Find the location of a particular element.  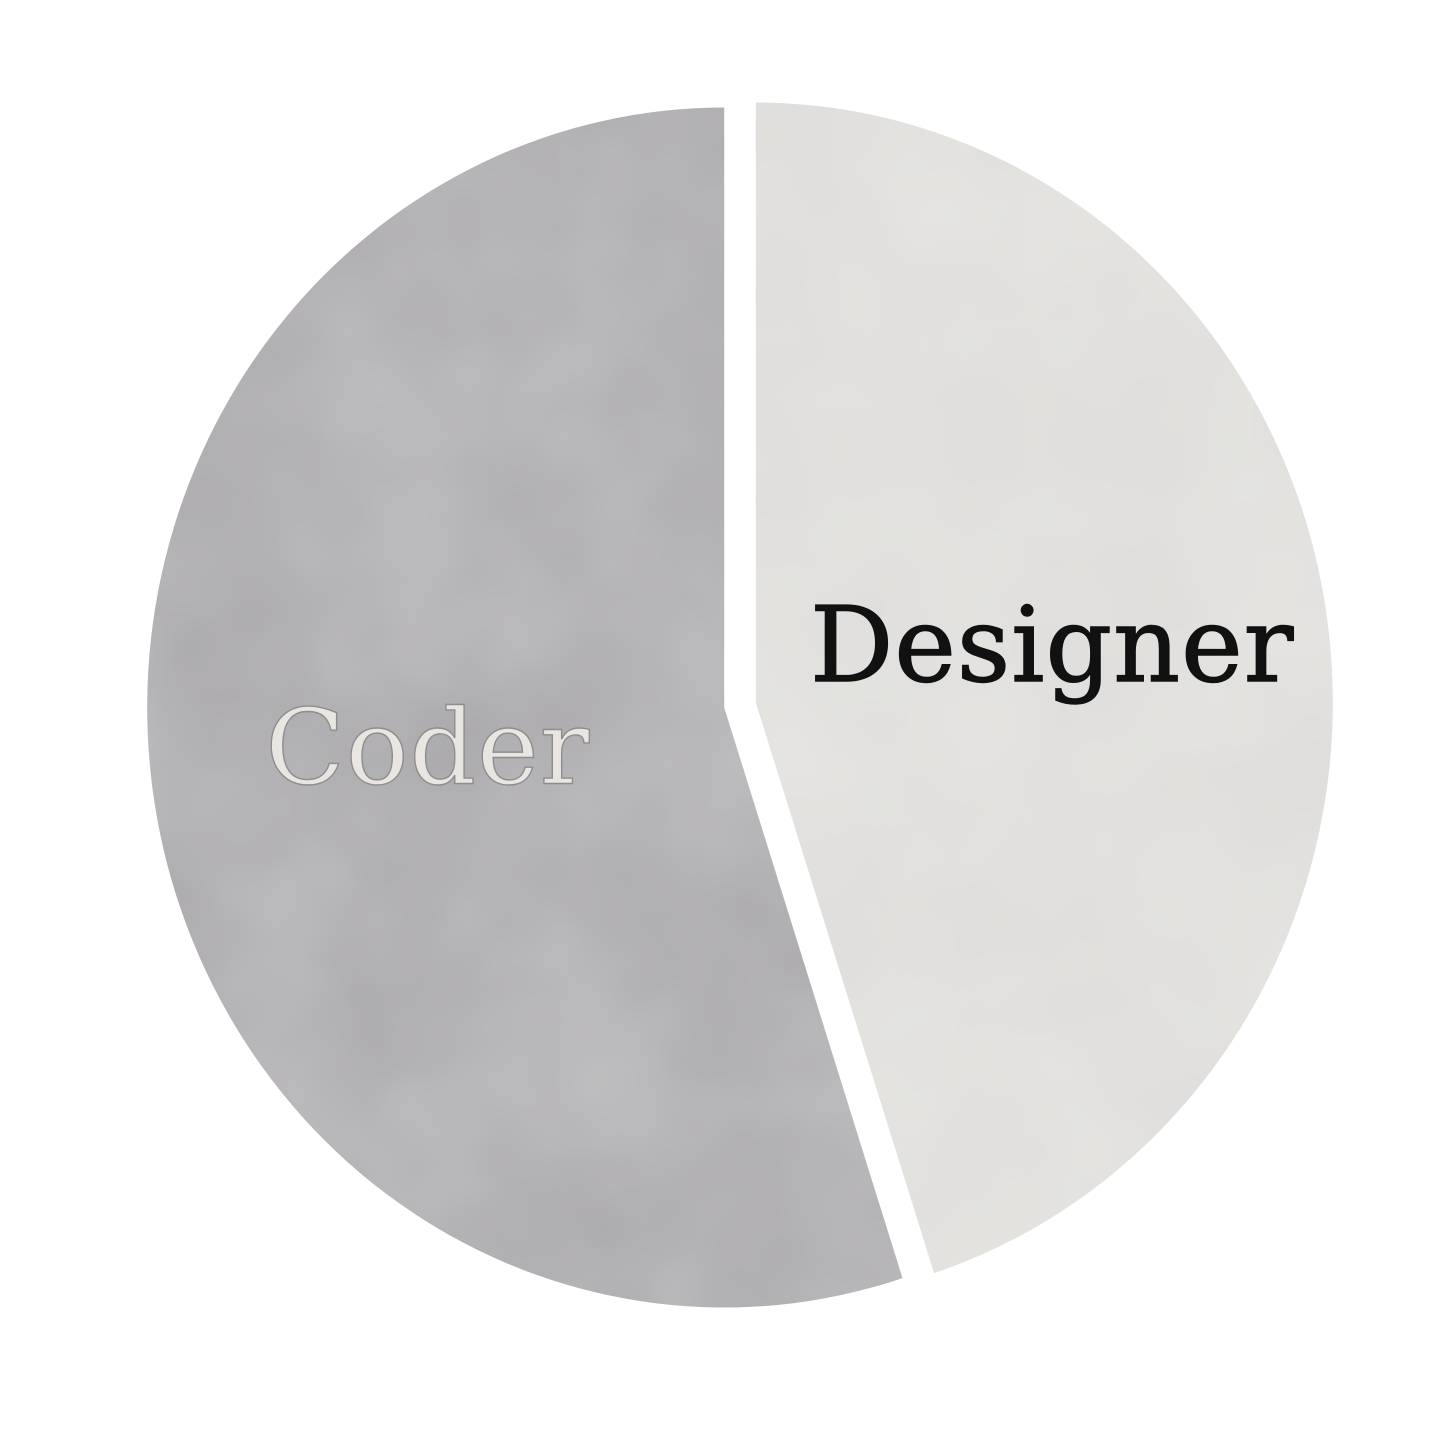

pie-label-coder: Coder is located at coordinates (427, 748).